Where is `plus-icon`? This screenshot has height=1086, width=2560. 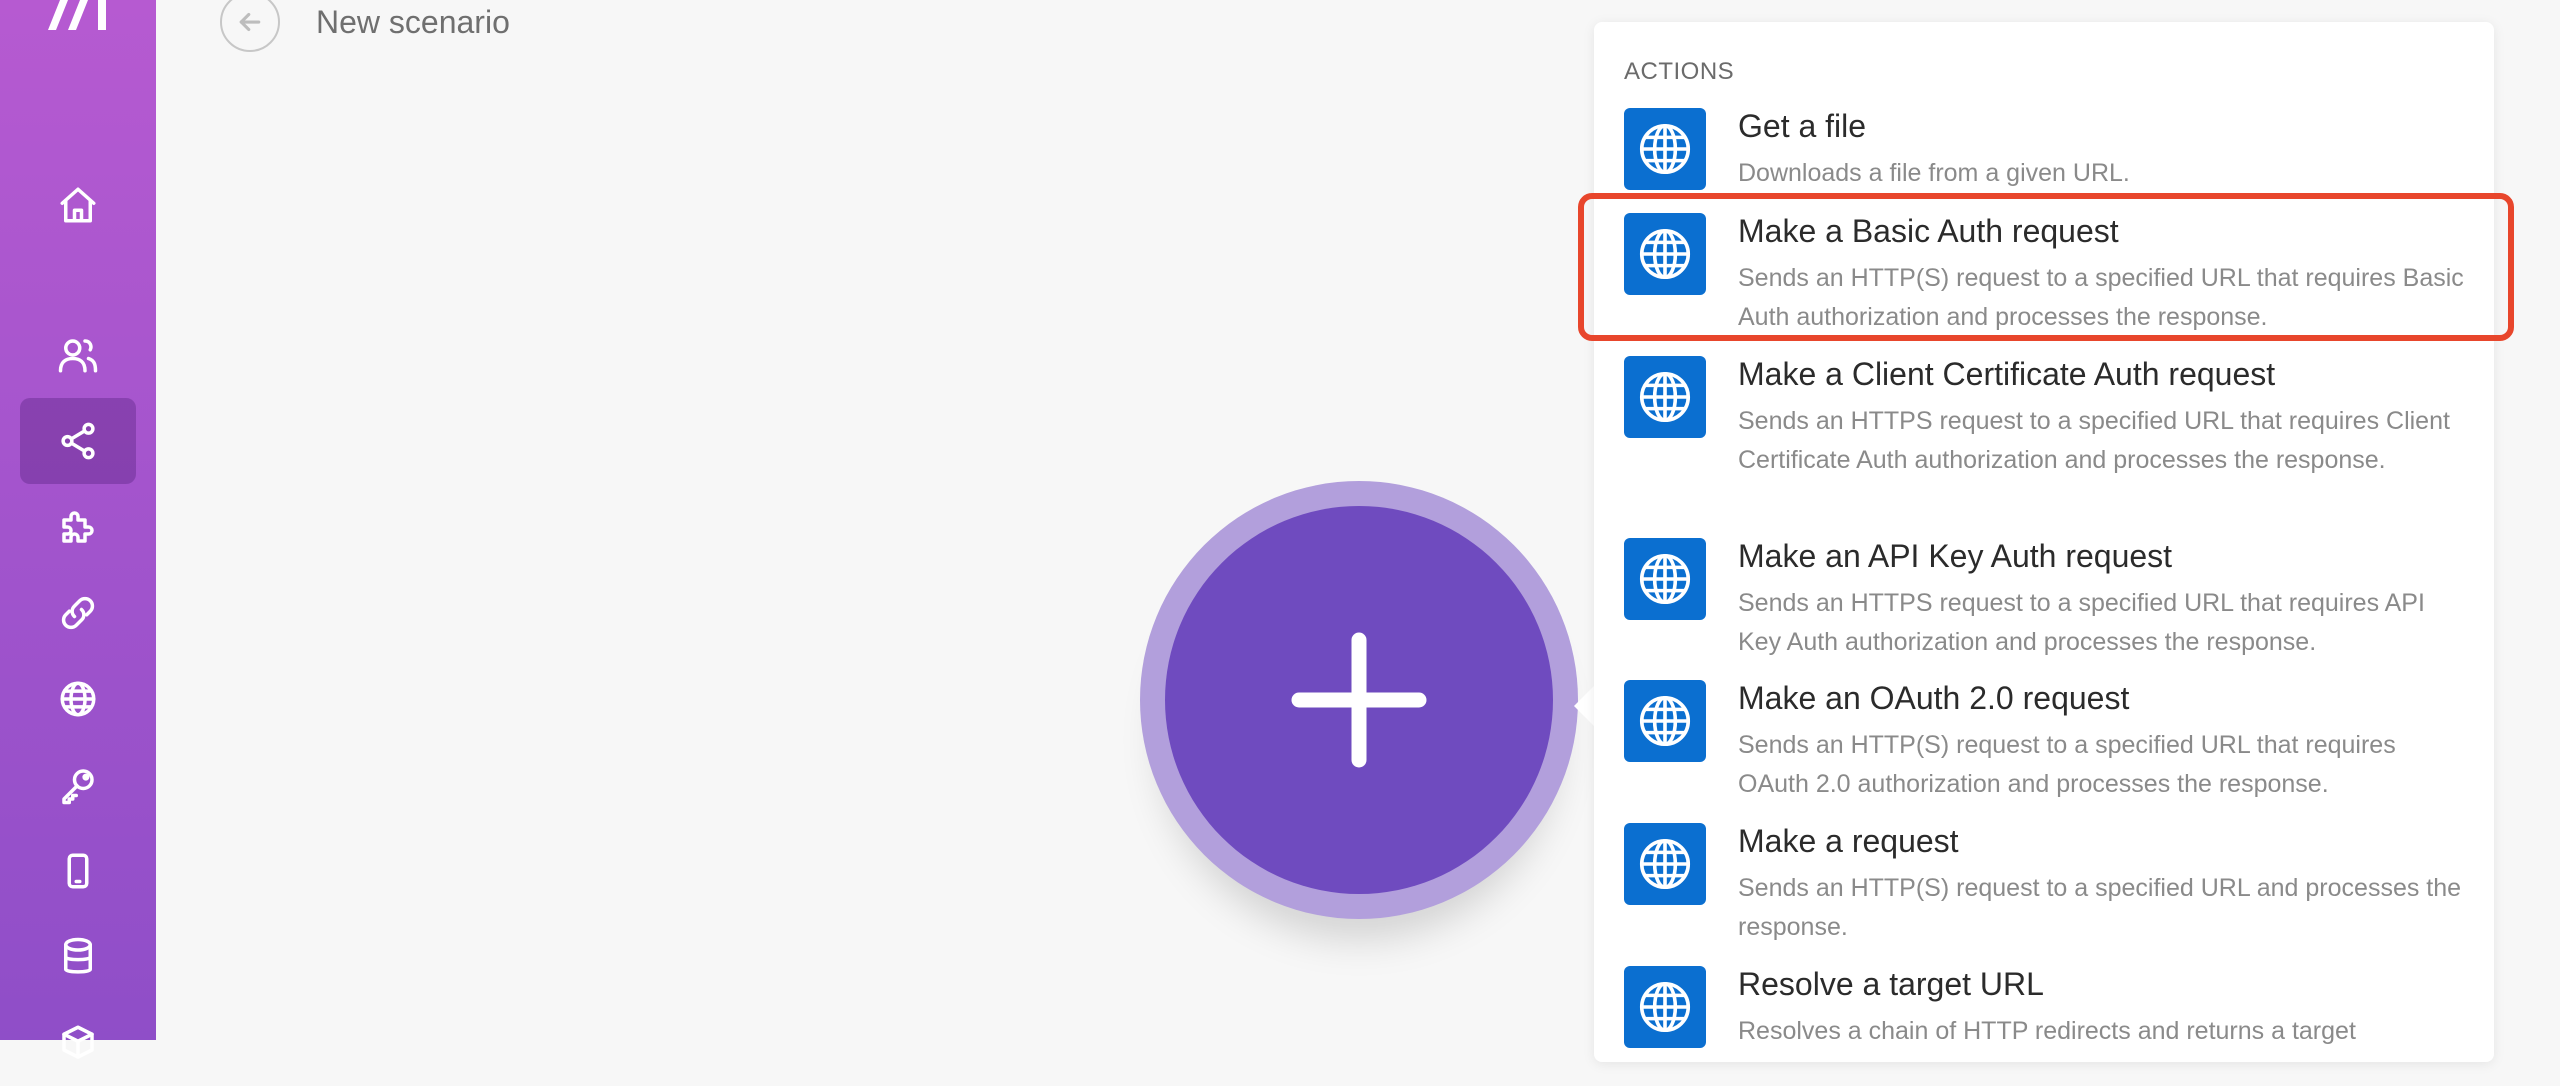 plus-icon is located at coordinates (1359, 700).